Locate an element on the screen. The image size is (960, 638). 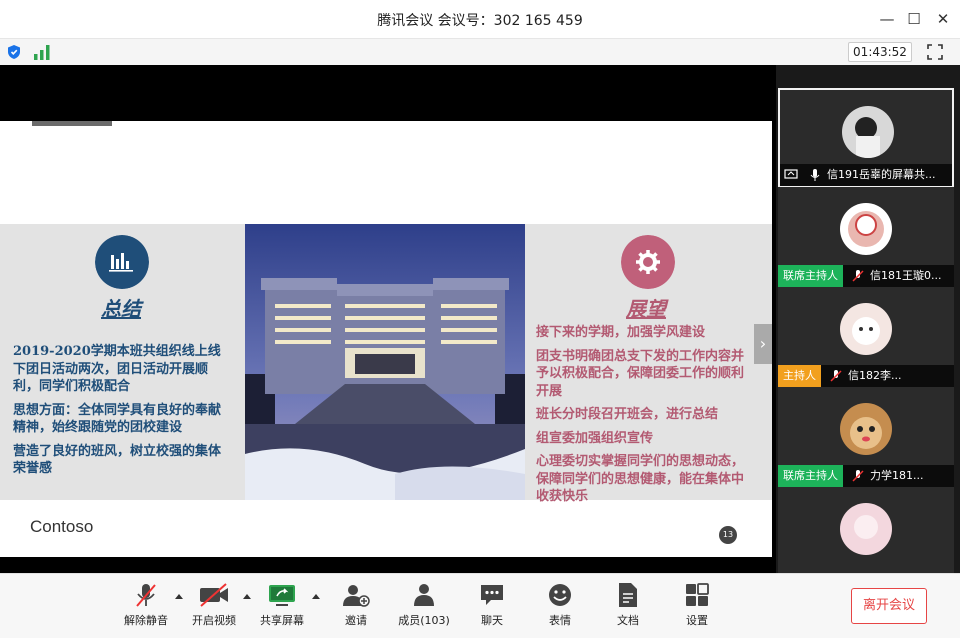
slide-tab-mark is located at coordinates (72, 123).